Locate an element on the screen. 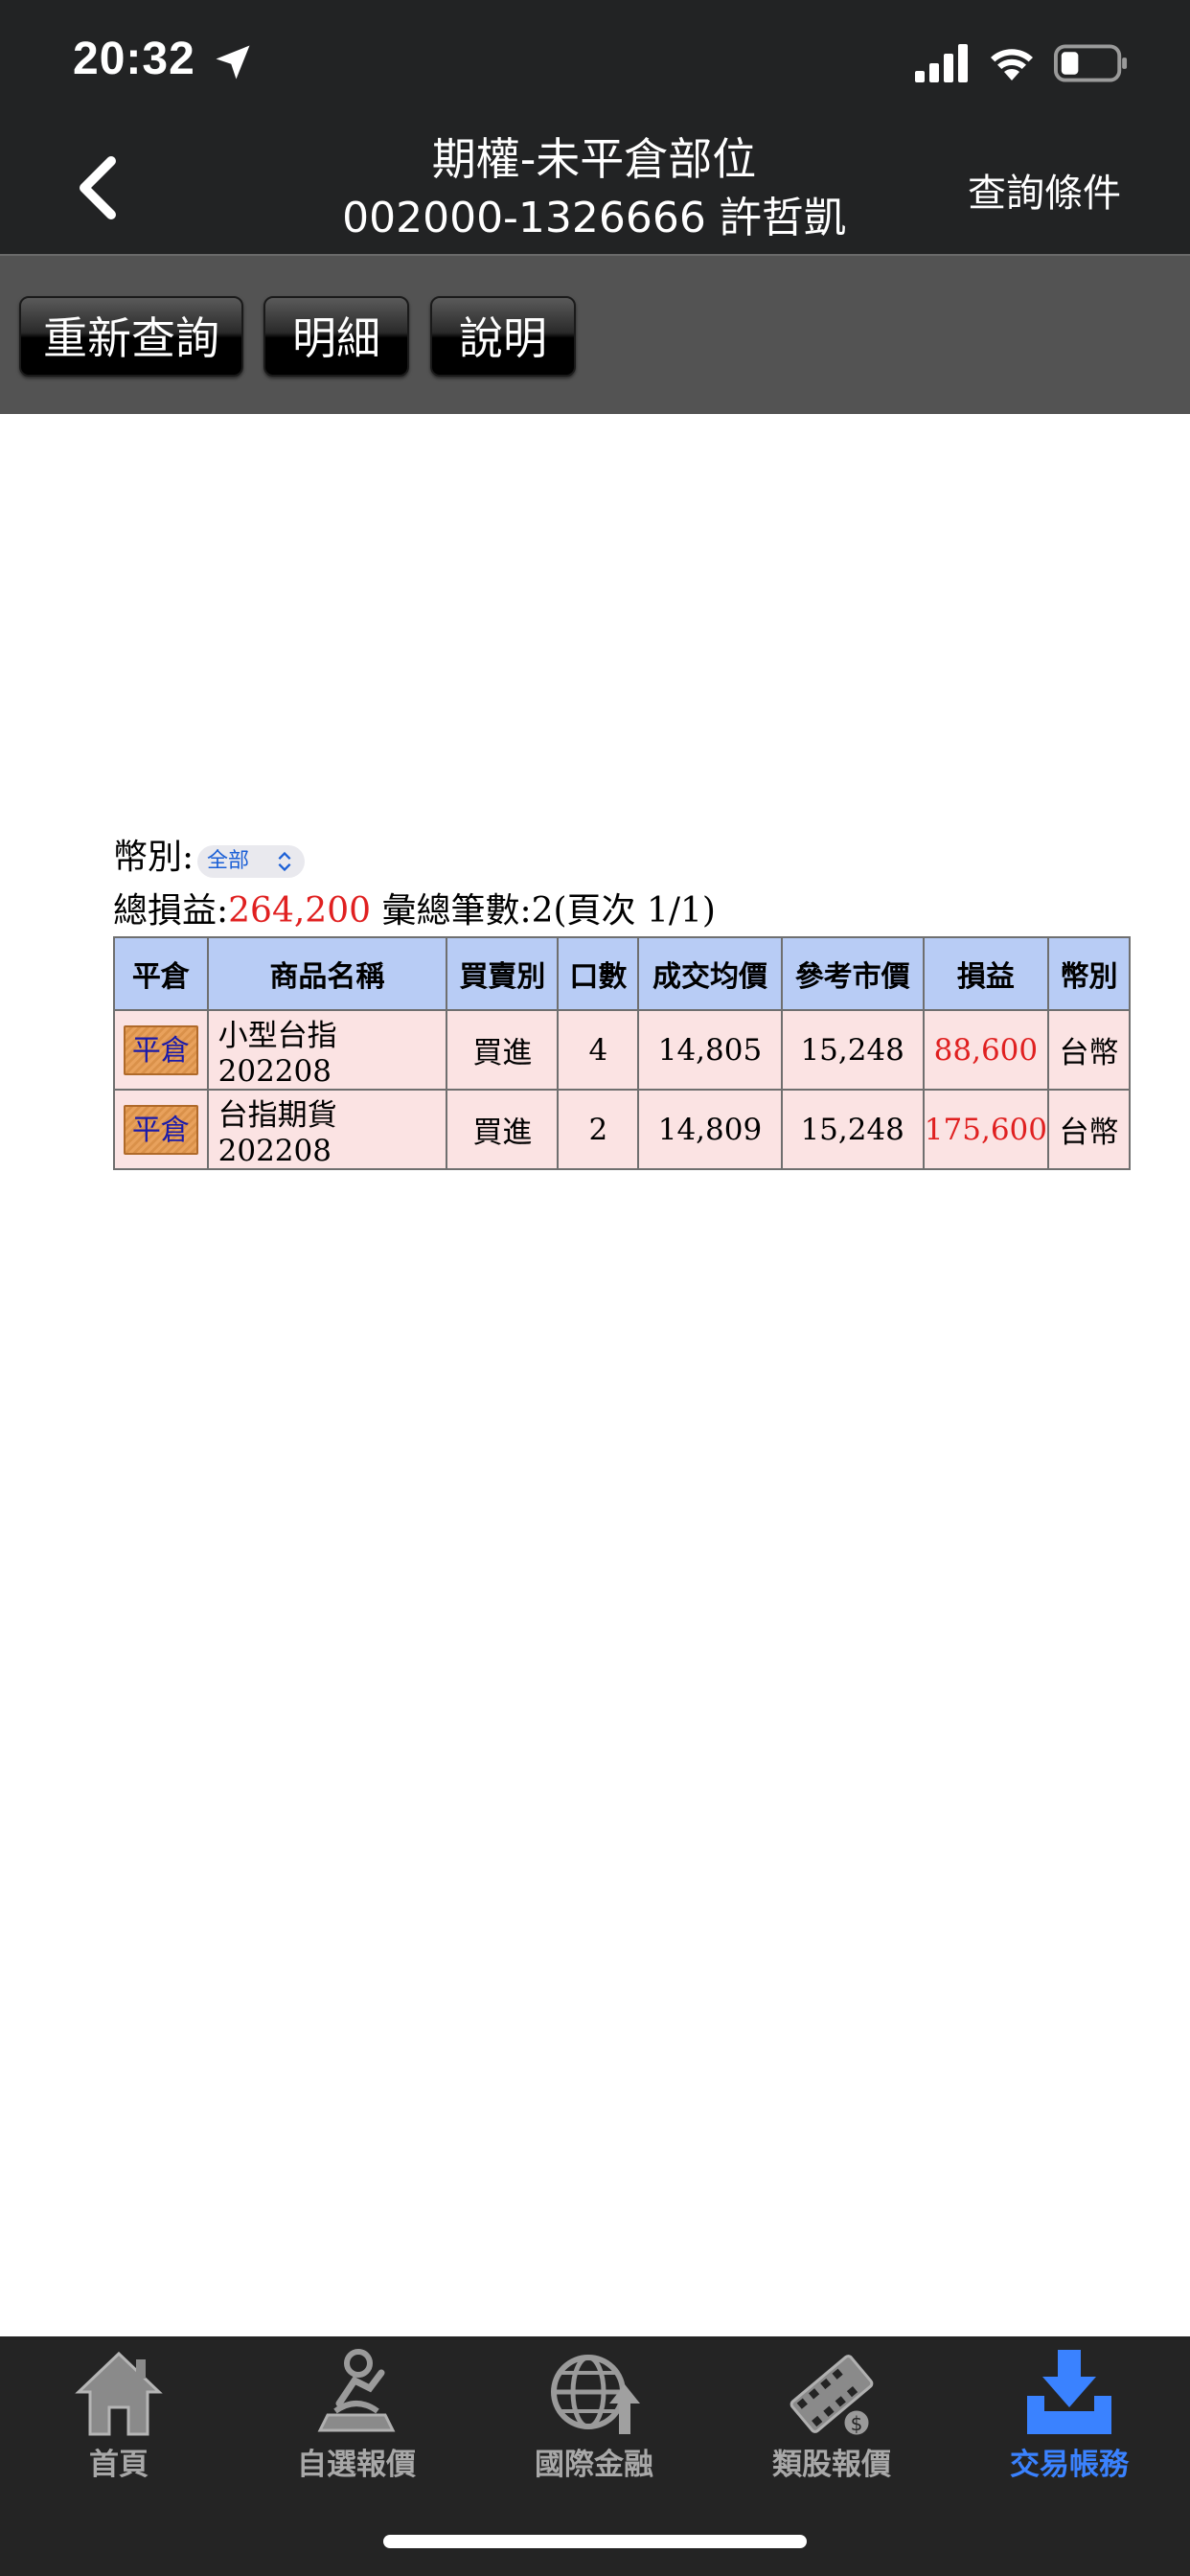 The height and width of the screenshot is (2576, 1190). currency-select: 全部 is located at coordinates (251, 861).